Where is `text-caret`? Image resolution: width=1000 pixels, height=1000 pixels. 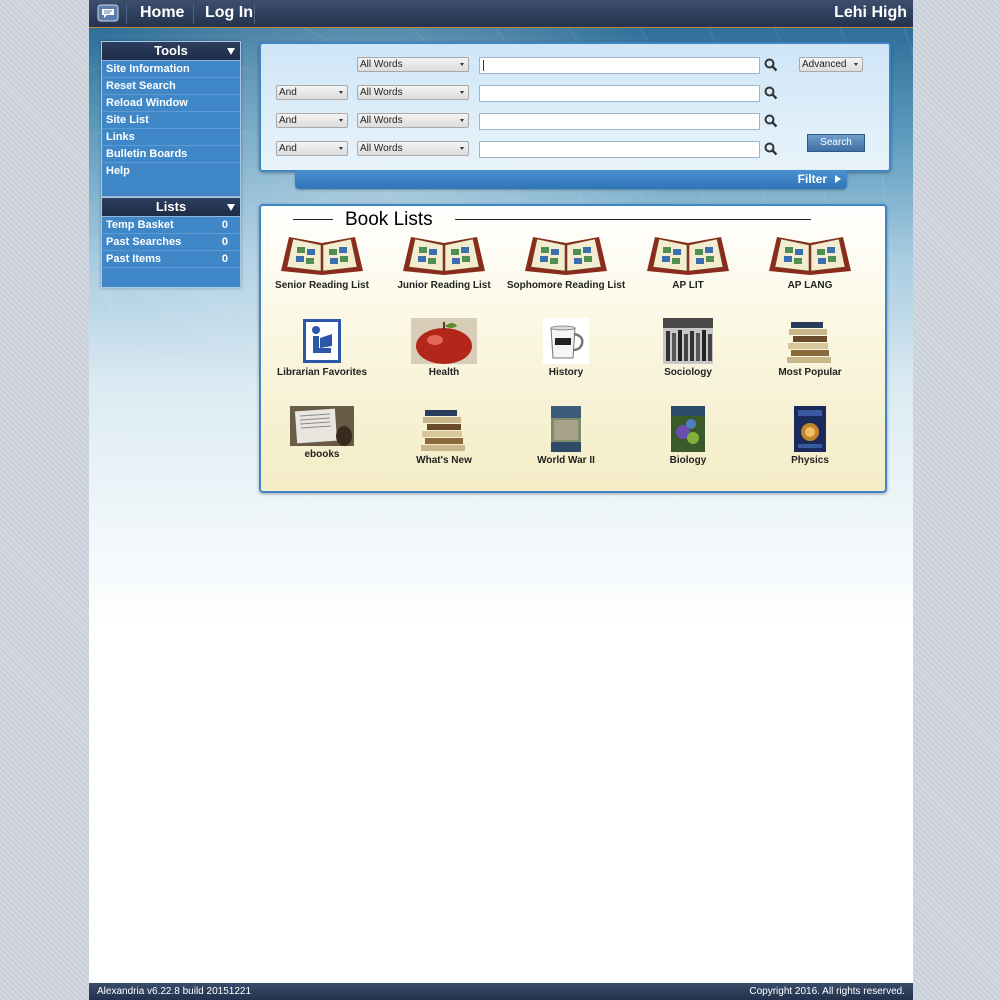 text-caret is located at coordinates (483, 65).